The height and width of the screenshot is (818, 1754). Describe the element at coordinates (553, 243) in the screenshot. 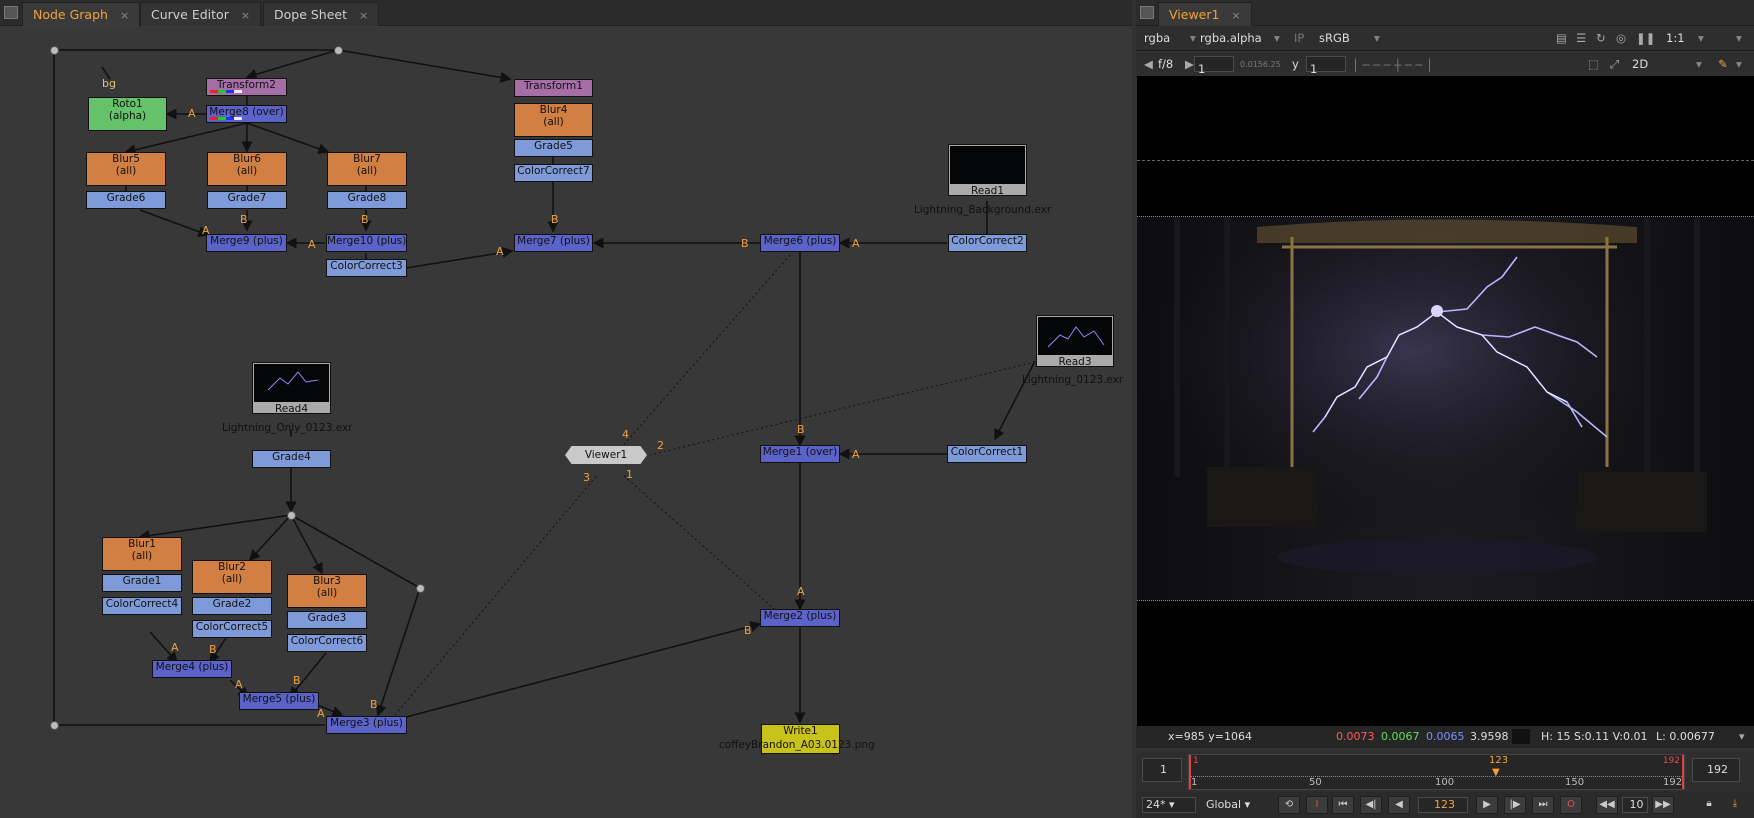

I see `node-merge7: Merge7 (plus)` at that location.